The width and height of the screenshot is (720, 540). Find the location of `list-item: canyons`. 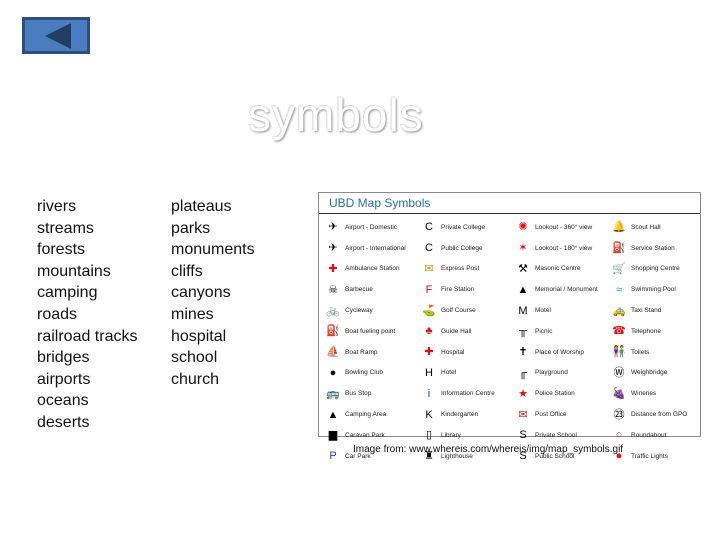

list-item: canyons is located at coordinates (201, 293).